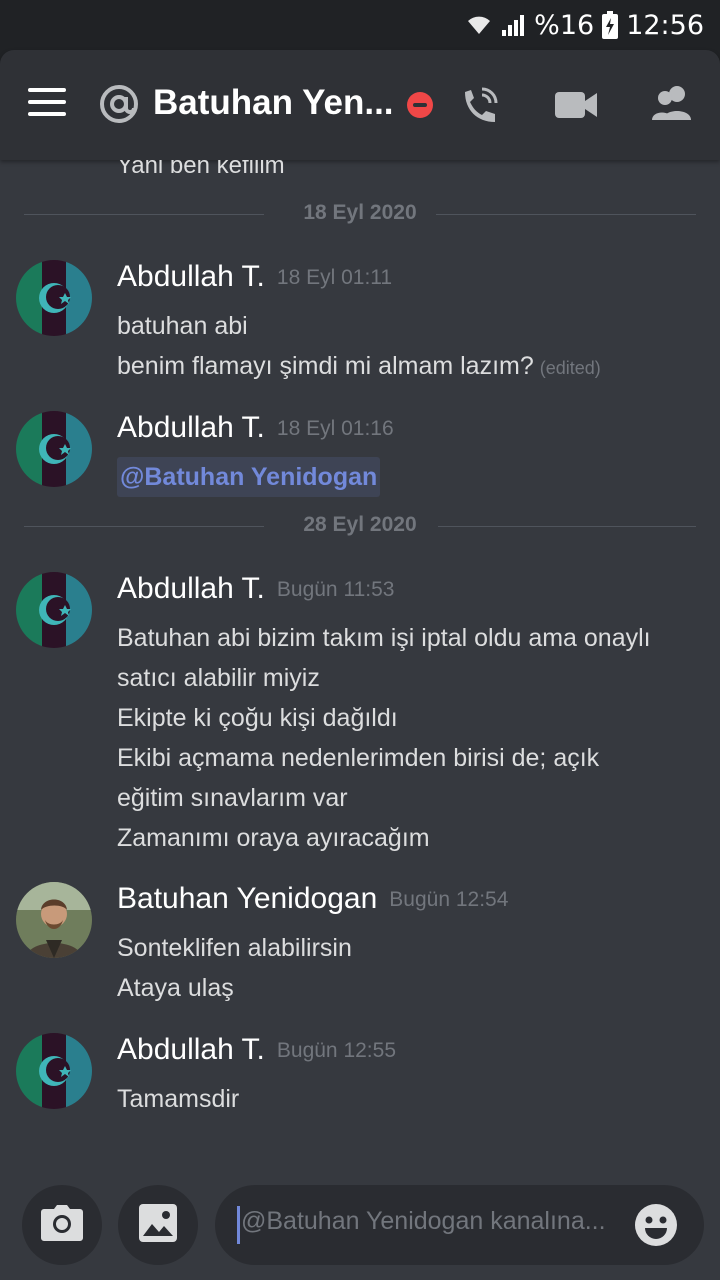 The width and height of the screenshot is (720, 1280). What do you see at coordinates (336, 1050) in the screenshot?
I see `message-timestamp: Bugün 12:55` at bounding box center [336, 1050].